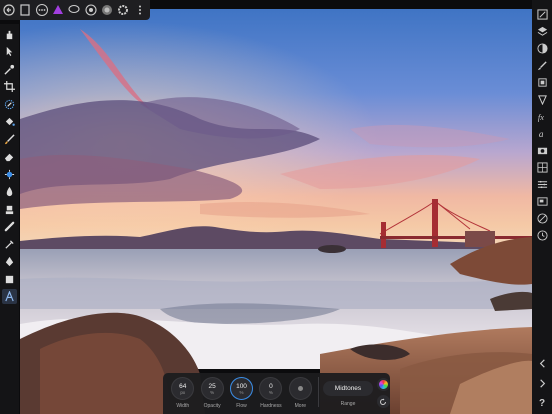 The image size is (552, 414). I want to click on more-button, so click(300, 388).